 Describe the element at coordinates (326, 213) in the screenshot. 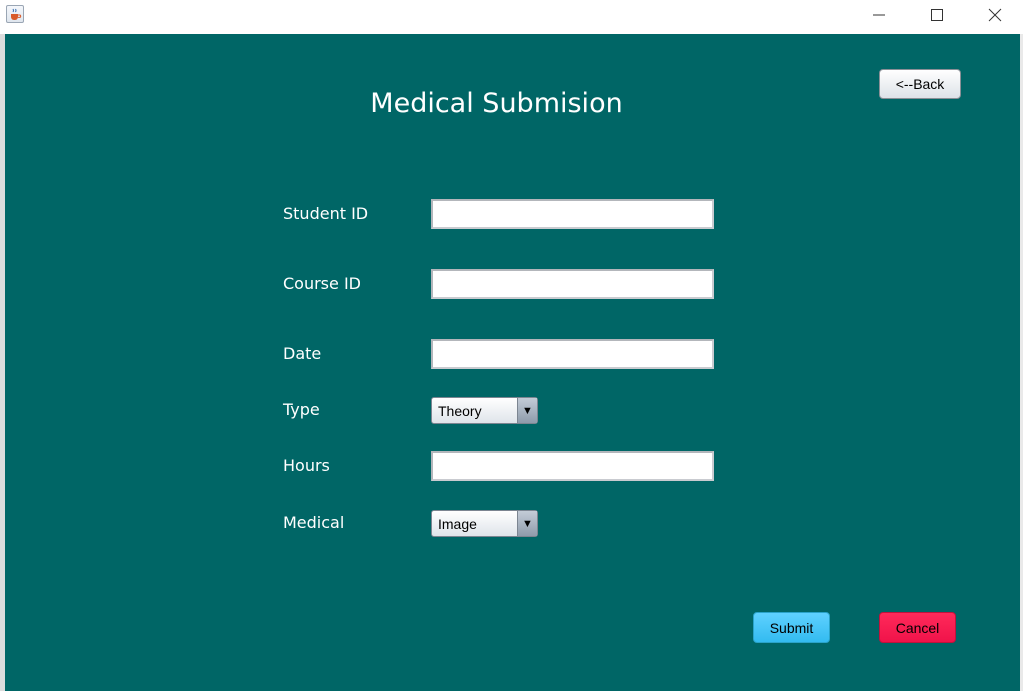

I see `student-id-label: Student ID` at that location.